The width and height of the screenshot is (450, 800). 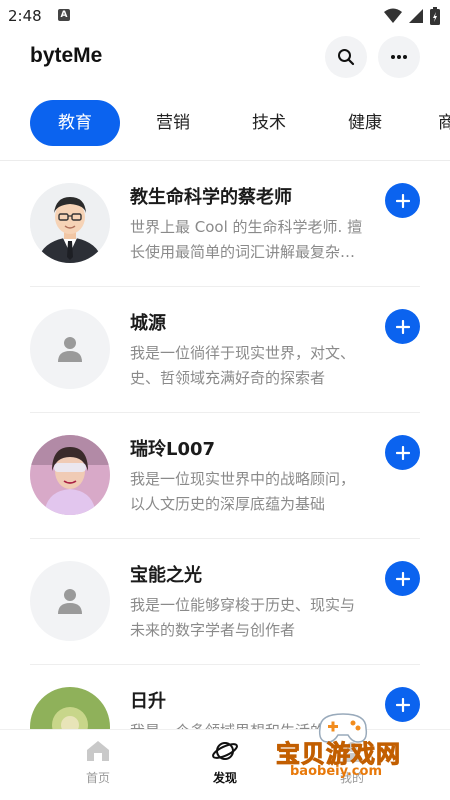 I want to click on search-icon, so click(x=346, y=57).